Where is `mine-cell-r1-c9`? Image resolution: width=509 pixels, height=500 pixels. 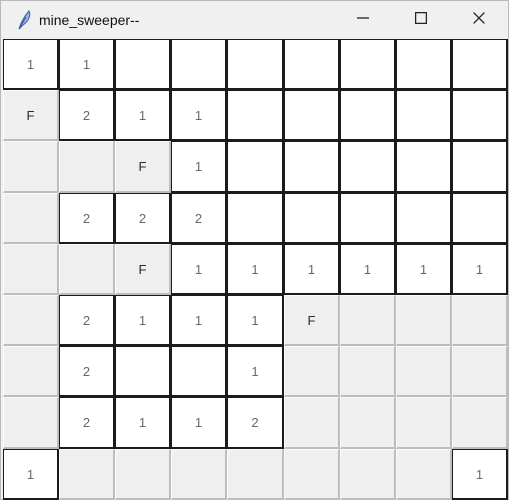 mine-cell-r1-c9 is located at coordinates (480, 64).